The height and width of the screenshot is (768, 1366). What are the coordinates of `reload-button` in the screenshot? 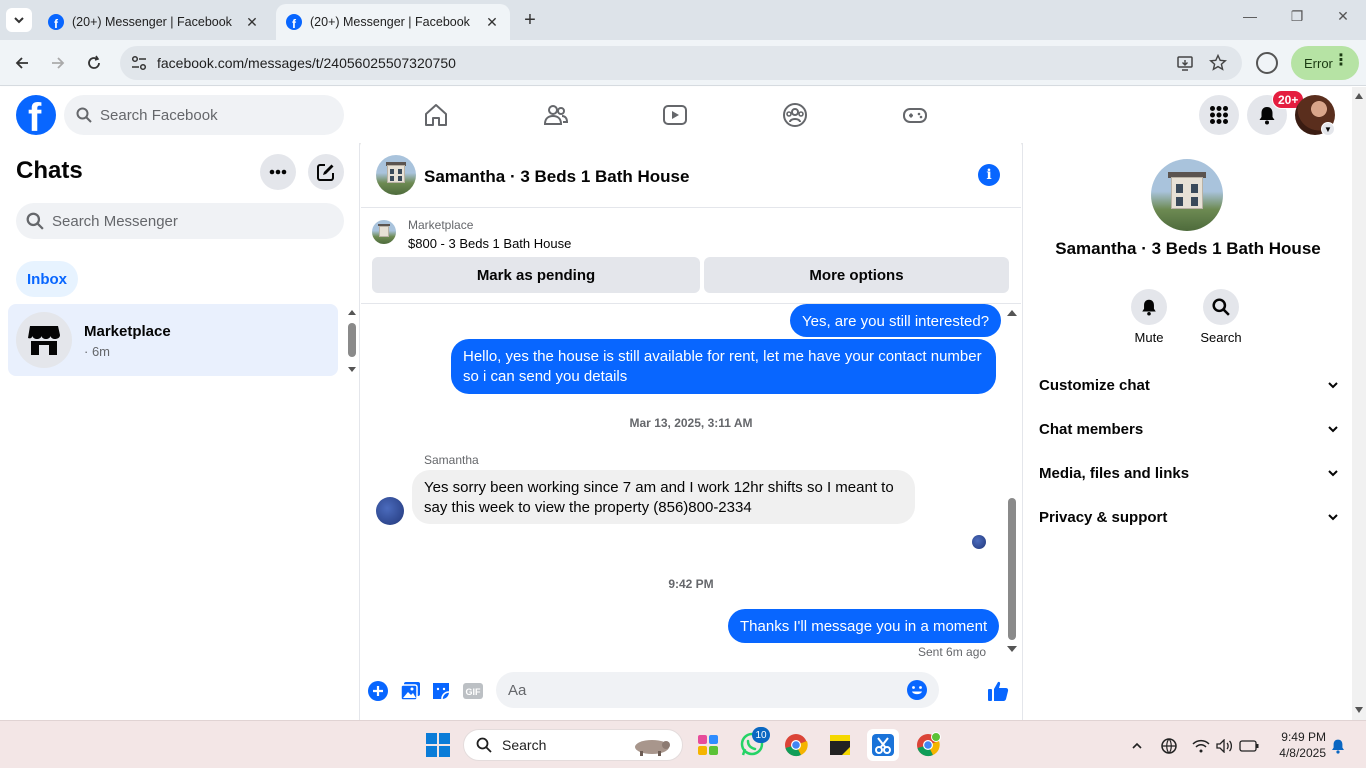 It's located at (94, 63).